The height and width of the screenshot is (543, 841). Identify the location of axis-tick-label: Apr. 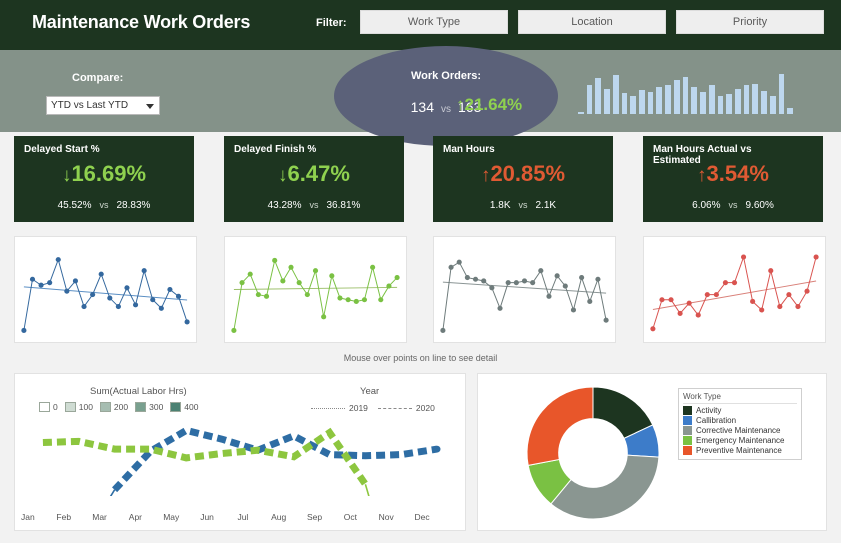
(135, 517).